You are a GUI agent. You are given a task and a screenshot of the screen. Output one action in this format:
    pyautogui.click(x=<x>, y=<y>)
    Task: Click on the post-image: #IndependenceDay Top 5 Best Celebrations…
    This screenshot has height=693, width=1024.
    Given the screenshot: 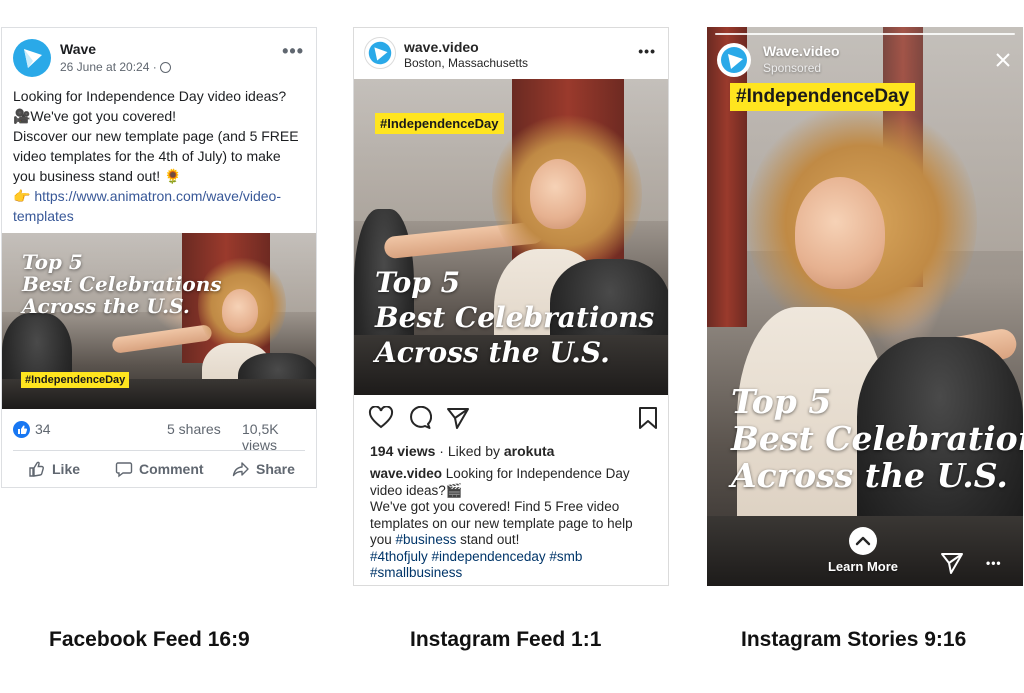 What is the action you would take?
    pyautogui.click(x=511, y=237)
    